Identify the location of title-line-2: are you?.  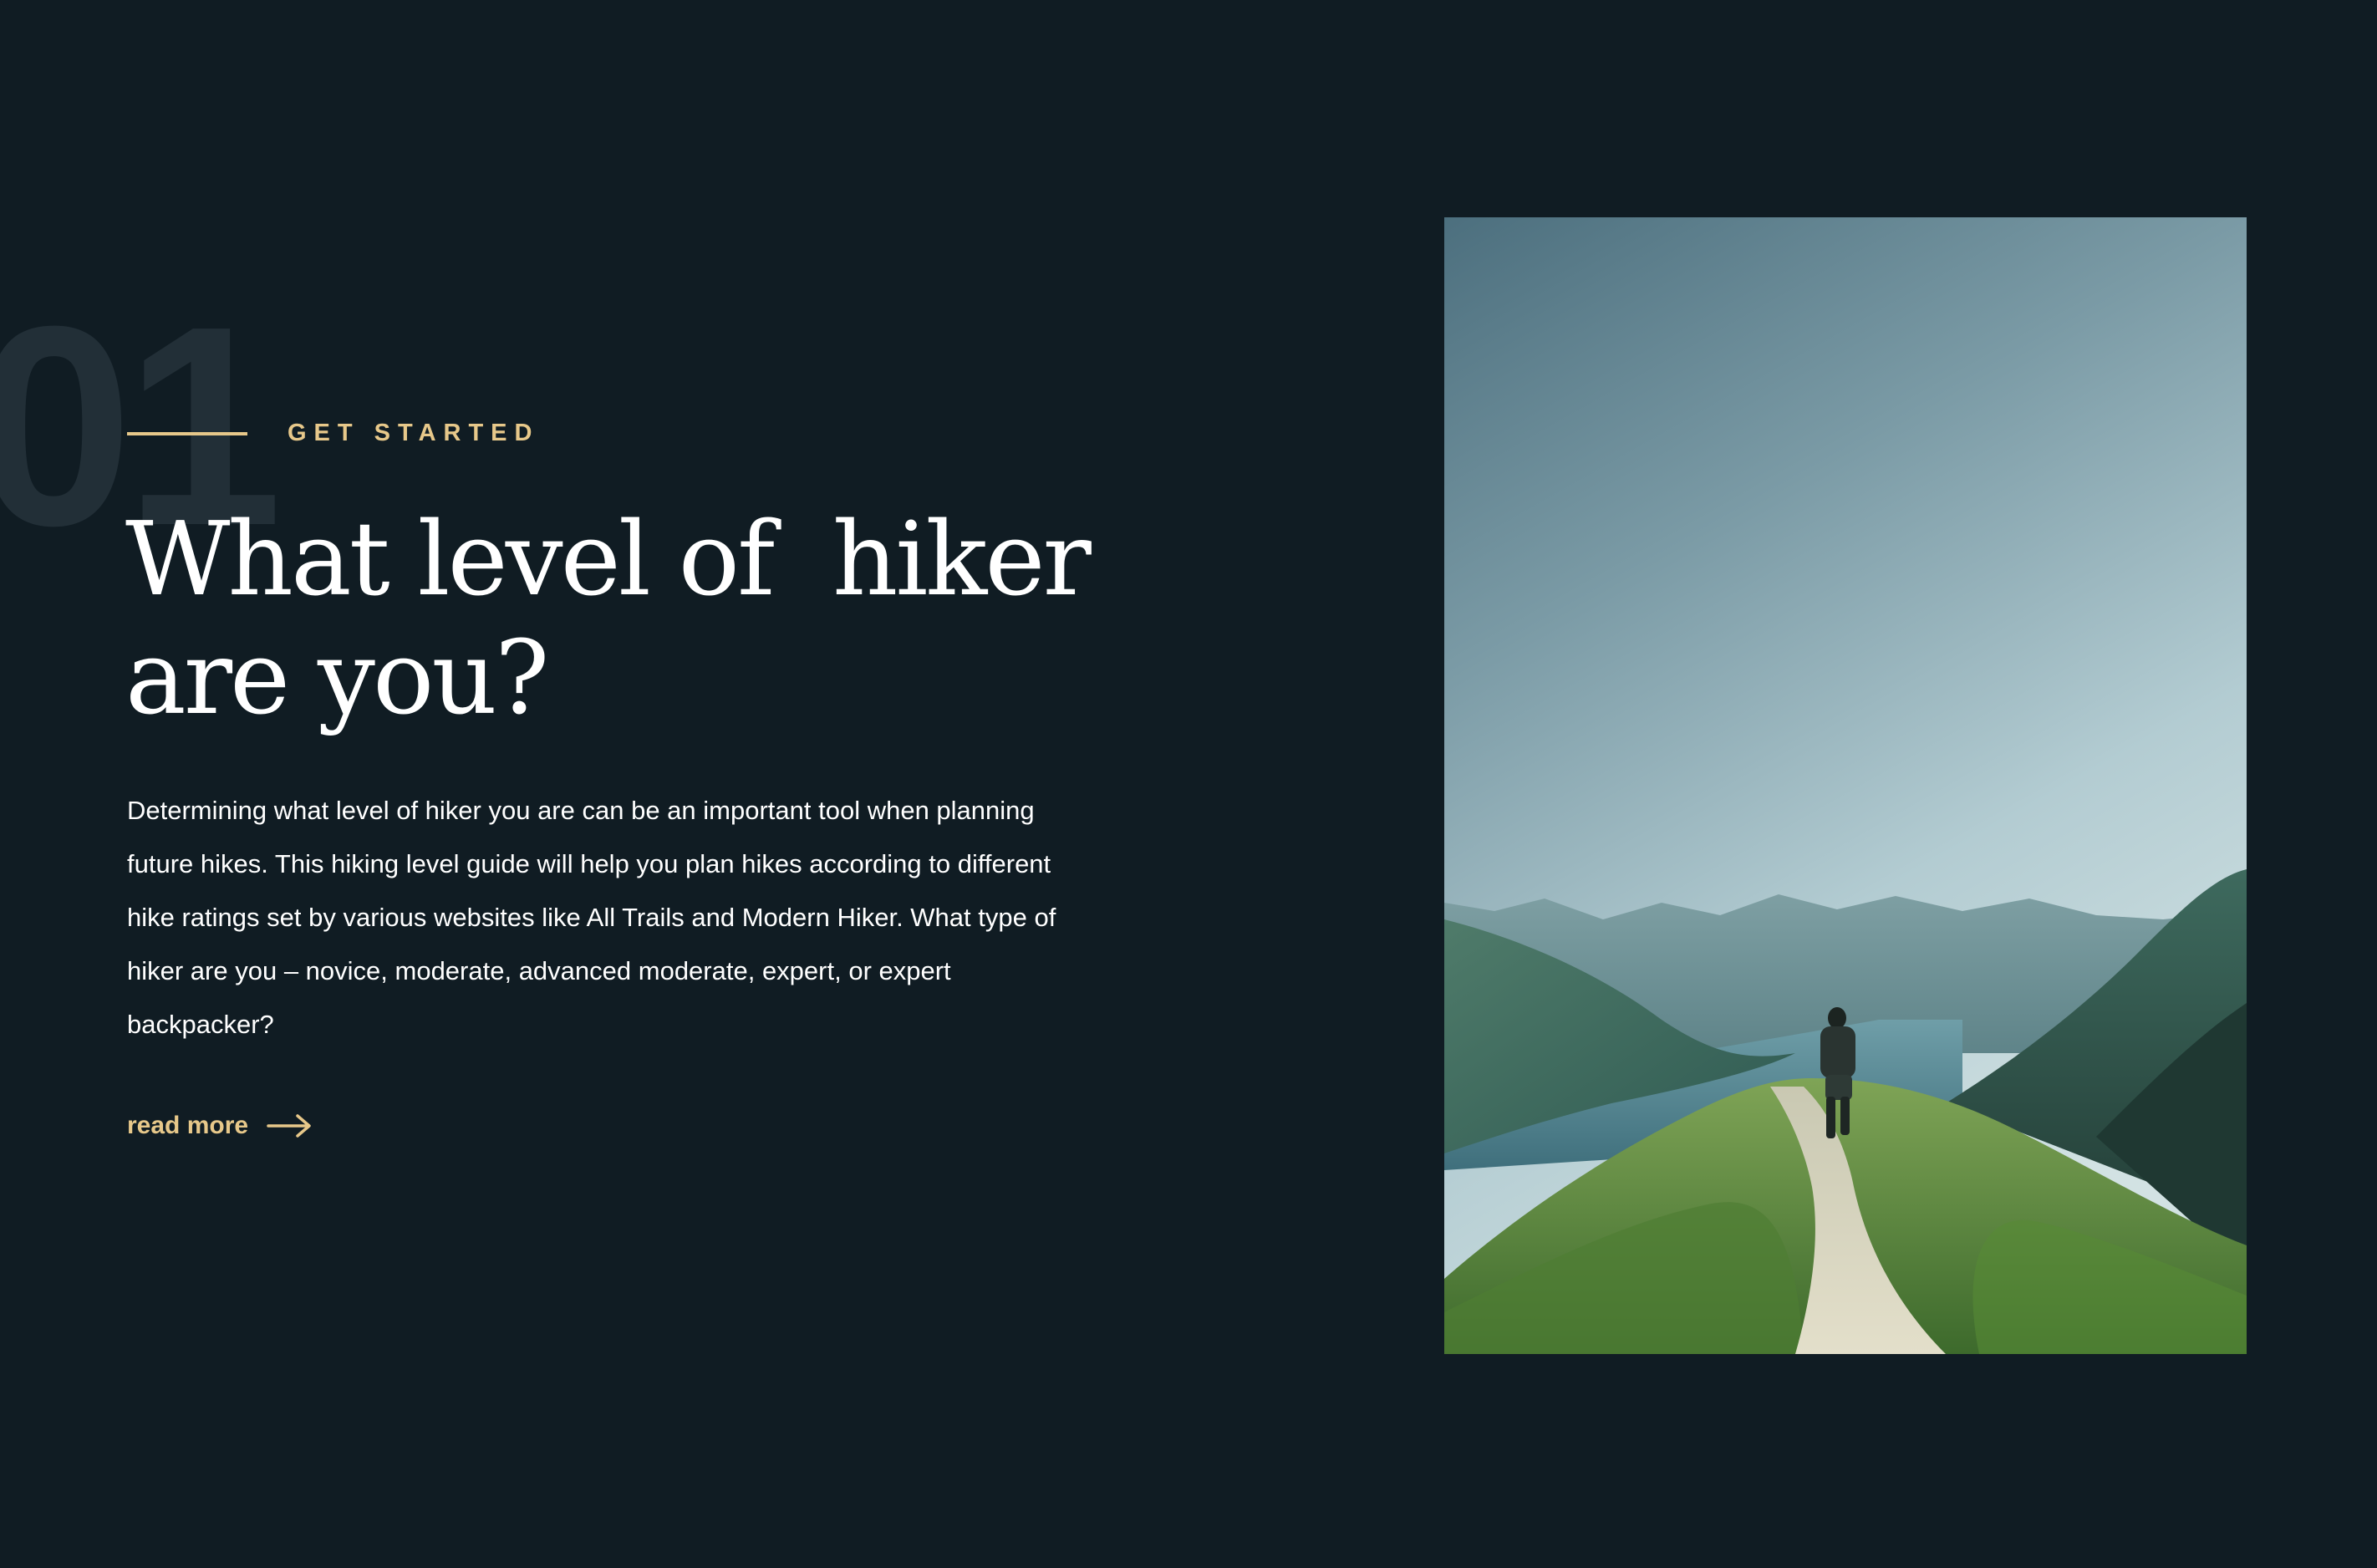
(337, 678).